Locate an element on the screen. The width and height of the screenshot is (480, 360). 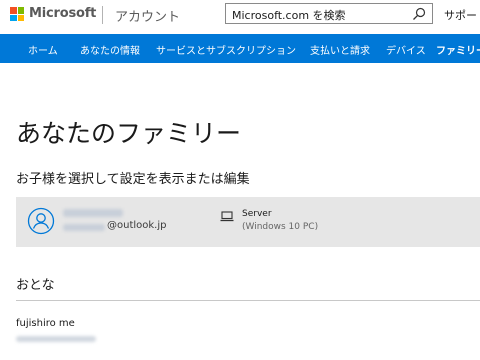
person-avatar-icon is located at coordinates (41, 221).